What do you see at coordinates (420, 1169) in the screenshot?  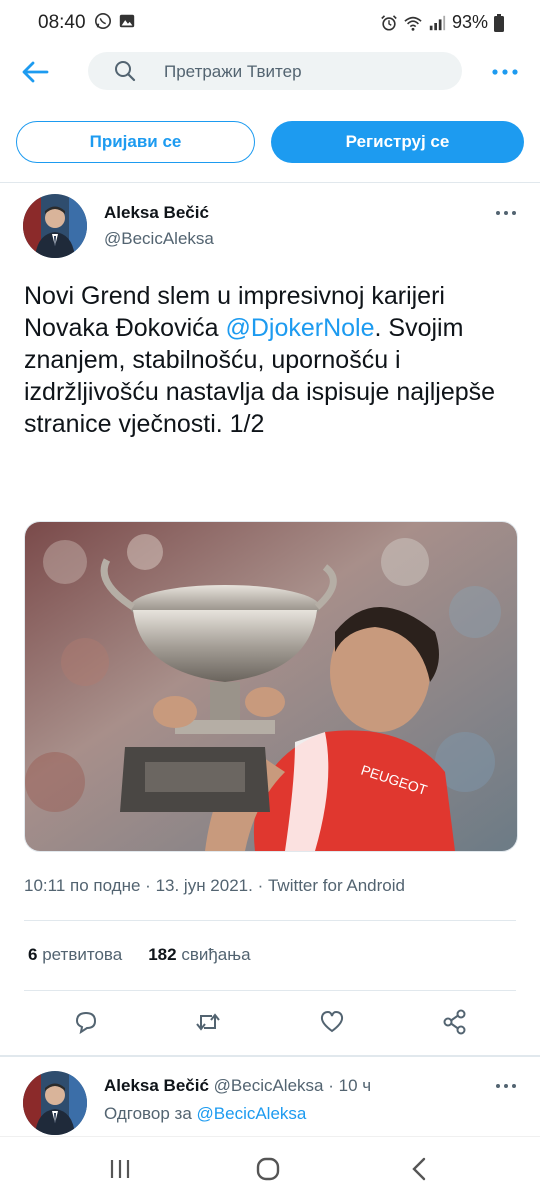 I see `back-icon` at bounding box center [420, 1169].